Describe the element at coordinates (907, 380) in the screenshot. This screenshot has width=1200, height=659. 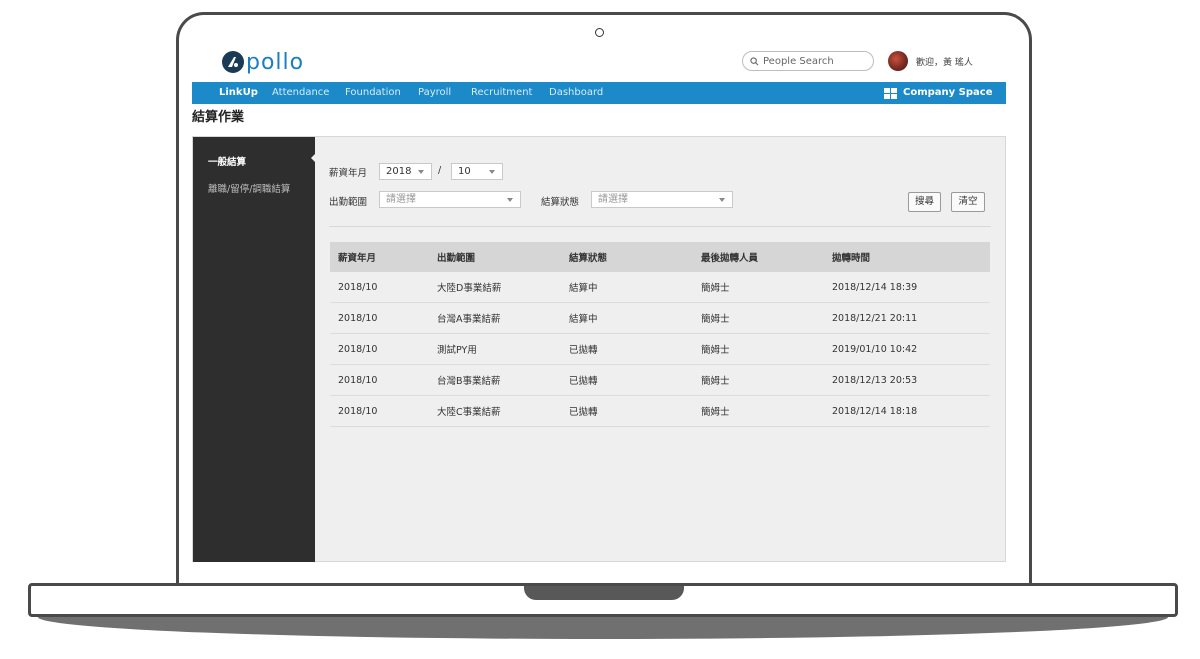
I see `cell-time: 2018/12/13 20:53` at that location.